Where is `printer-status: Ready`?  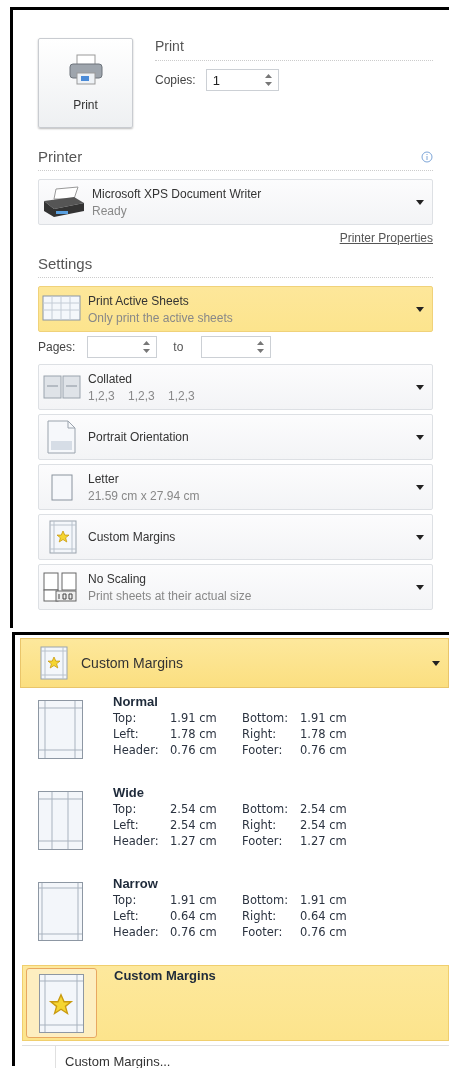
printer-status: Ready is located at coordinates (110, 210).